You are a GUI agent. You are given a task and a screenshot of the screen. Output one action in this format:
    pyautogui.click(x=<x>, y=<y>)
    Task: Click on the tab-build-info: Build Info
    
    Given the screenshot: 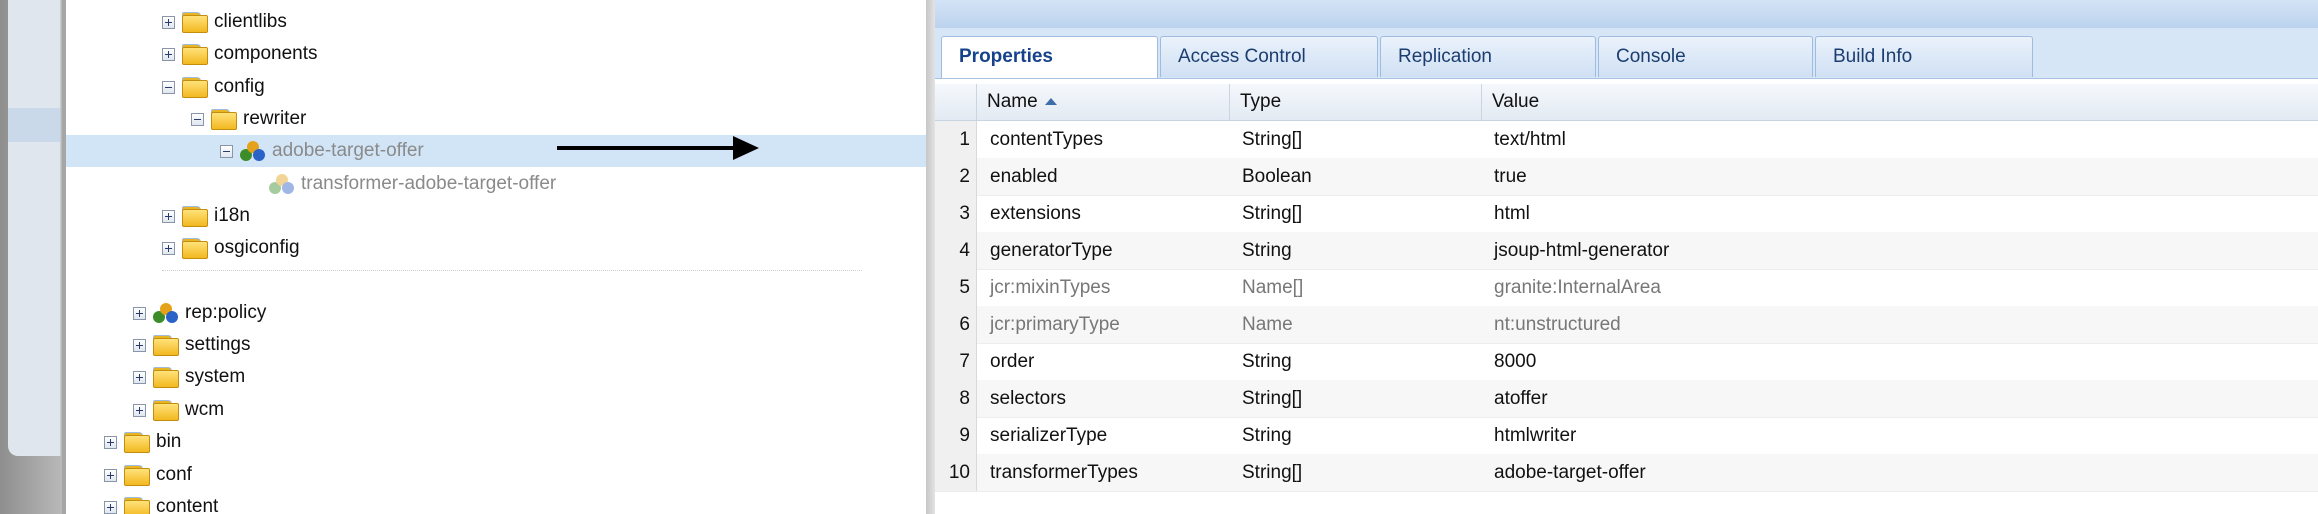 What is the action you would take?
    pyautogui.click(x=1924, y=56)
    